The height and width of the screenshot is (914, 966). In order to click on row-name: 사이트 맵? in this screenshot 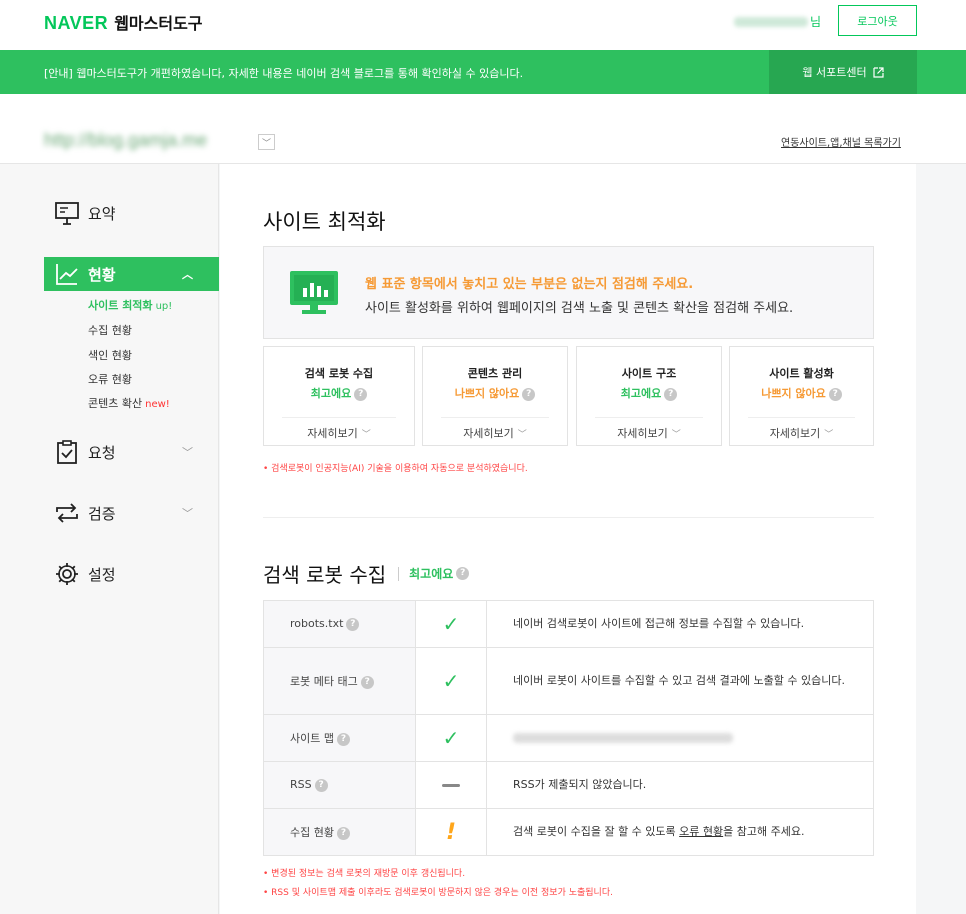, I will do `click(339, 738)`.